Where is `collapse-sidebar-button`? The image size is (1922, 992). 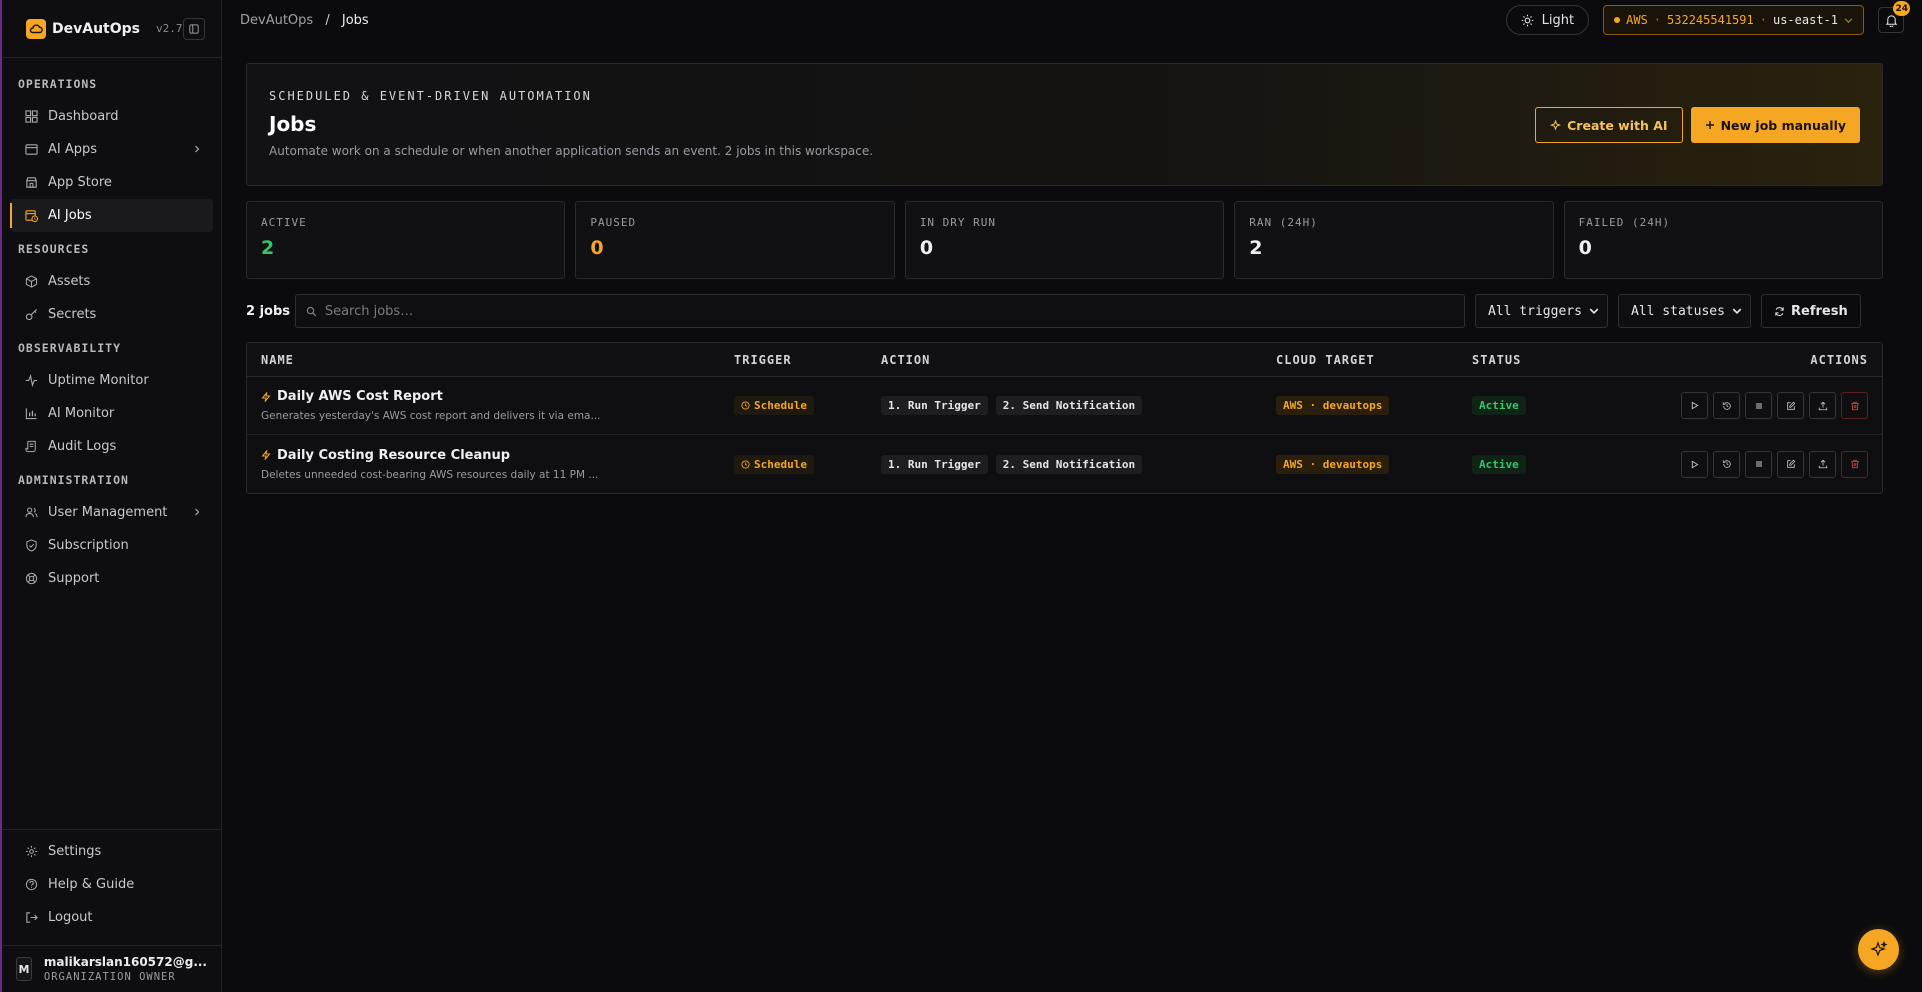 collapse-sidebar-button is located at coordinates (194, 28).